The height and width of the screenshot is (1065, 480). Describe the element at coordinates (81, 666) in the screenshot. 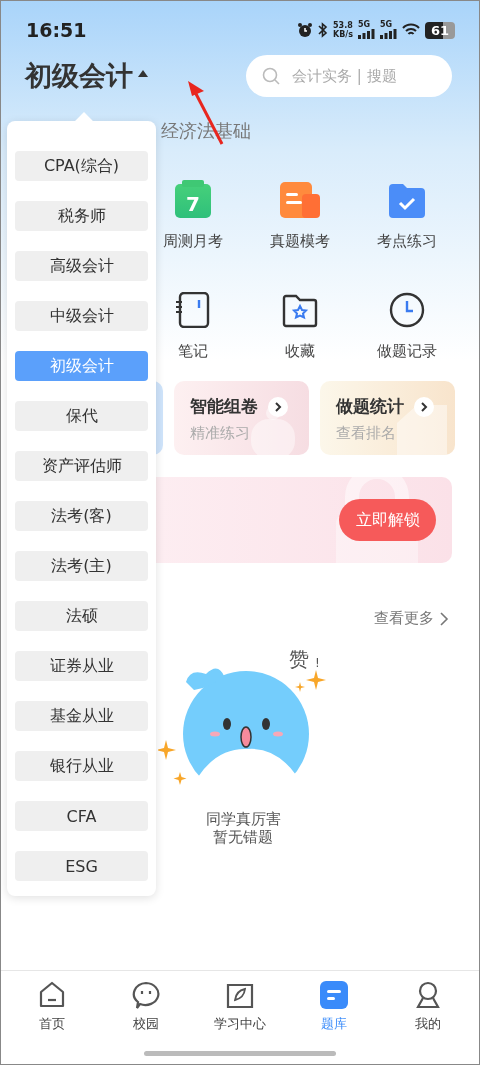

I see `exam-option: 证券从业` at that location.